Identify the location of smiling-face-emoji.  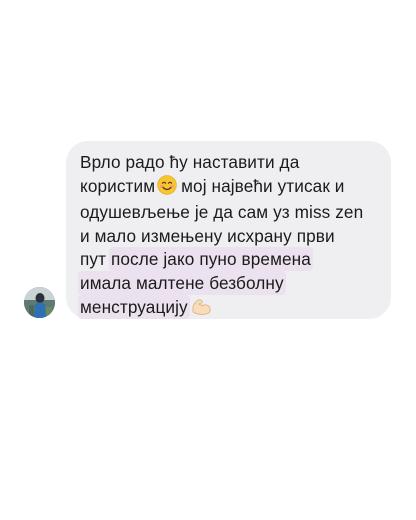
(167, 188).